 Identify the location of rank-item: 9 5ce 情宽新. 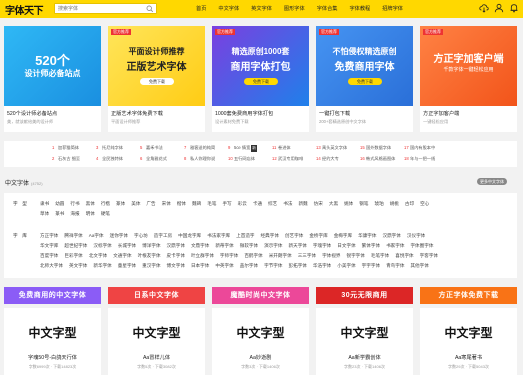
(242, 148).